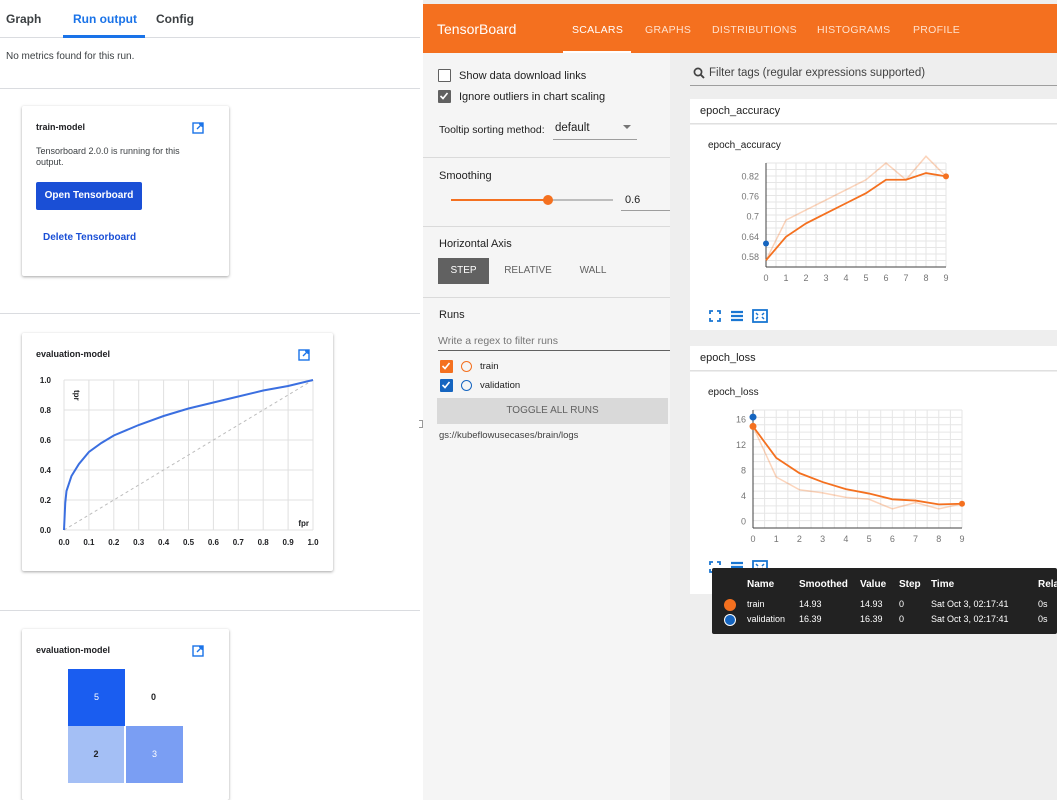  I want to click on x-tick-label: 6, so click(892, 539).